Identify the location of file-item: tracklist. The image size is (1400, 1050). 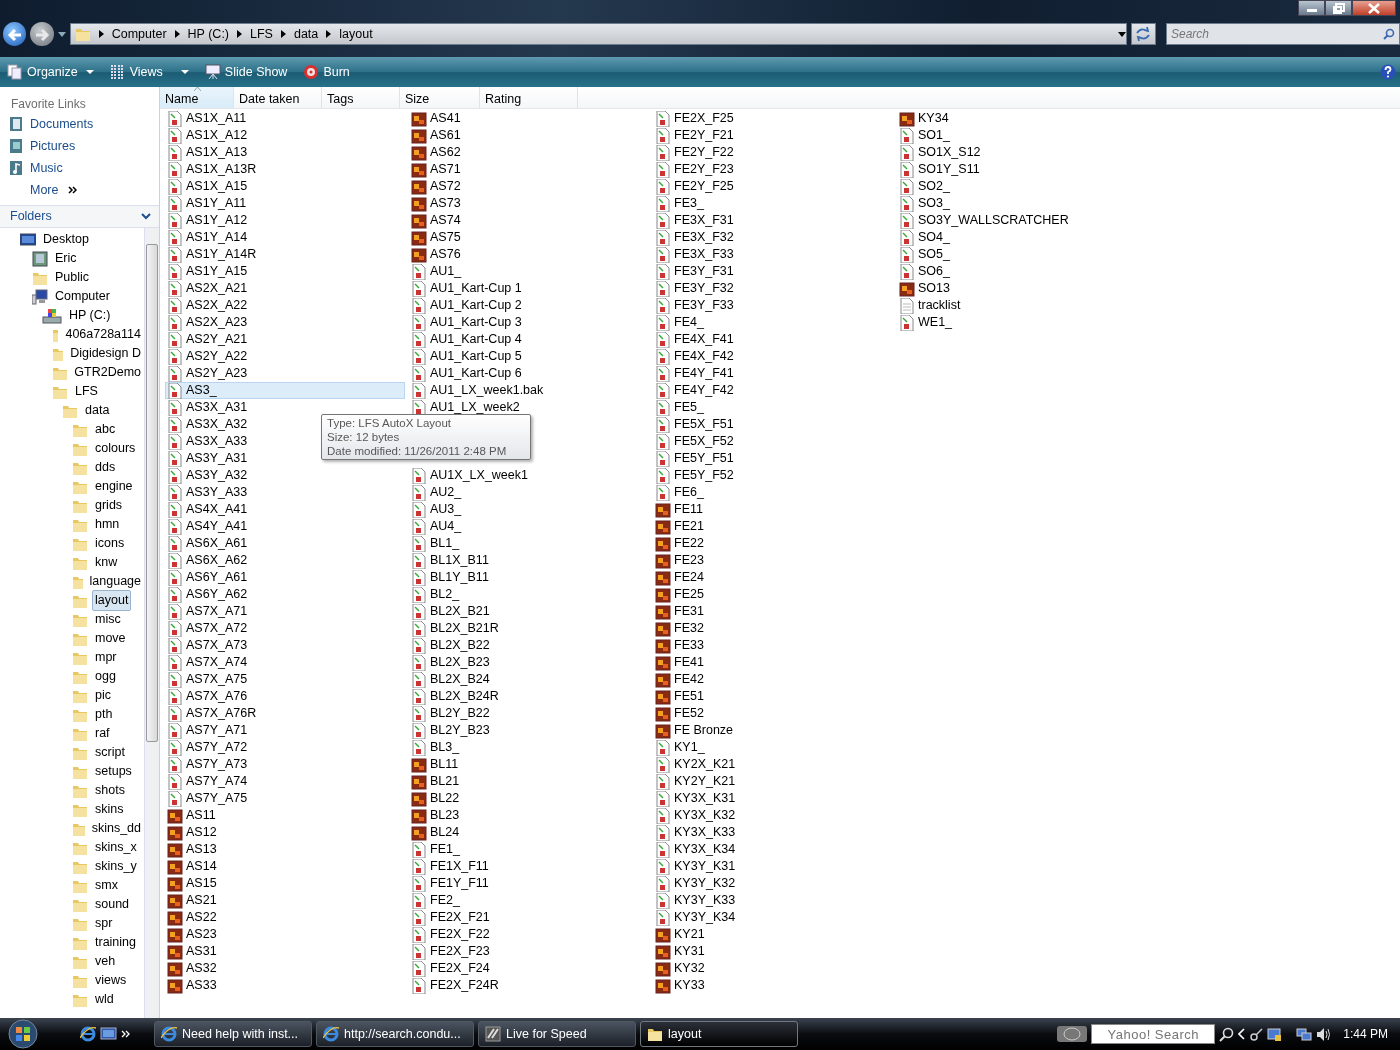
(1017, 305).